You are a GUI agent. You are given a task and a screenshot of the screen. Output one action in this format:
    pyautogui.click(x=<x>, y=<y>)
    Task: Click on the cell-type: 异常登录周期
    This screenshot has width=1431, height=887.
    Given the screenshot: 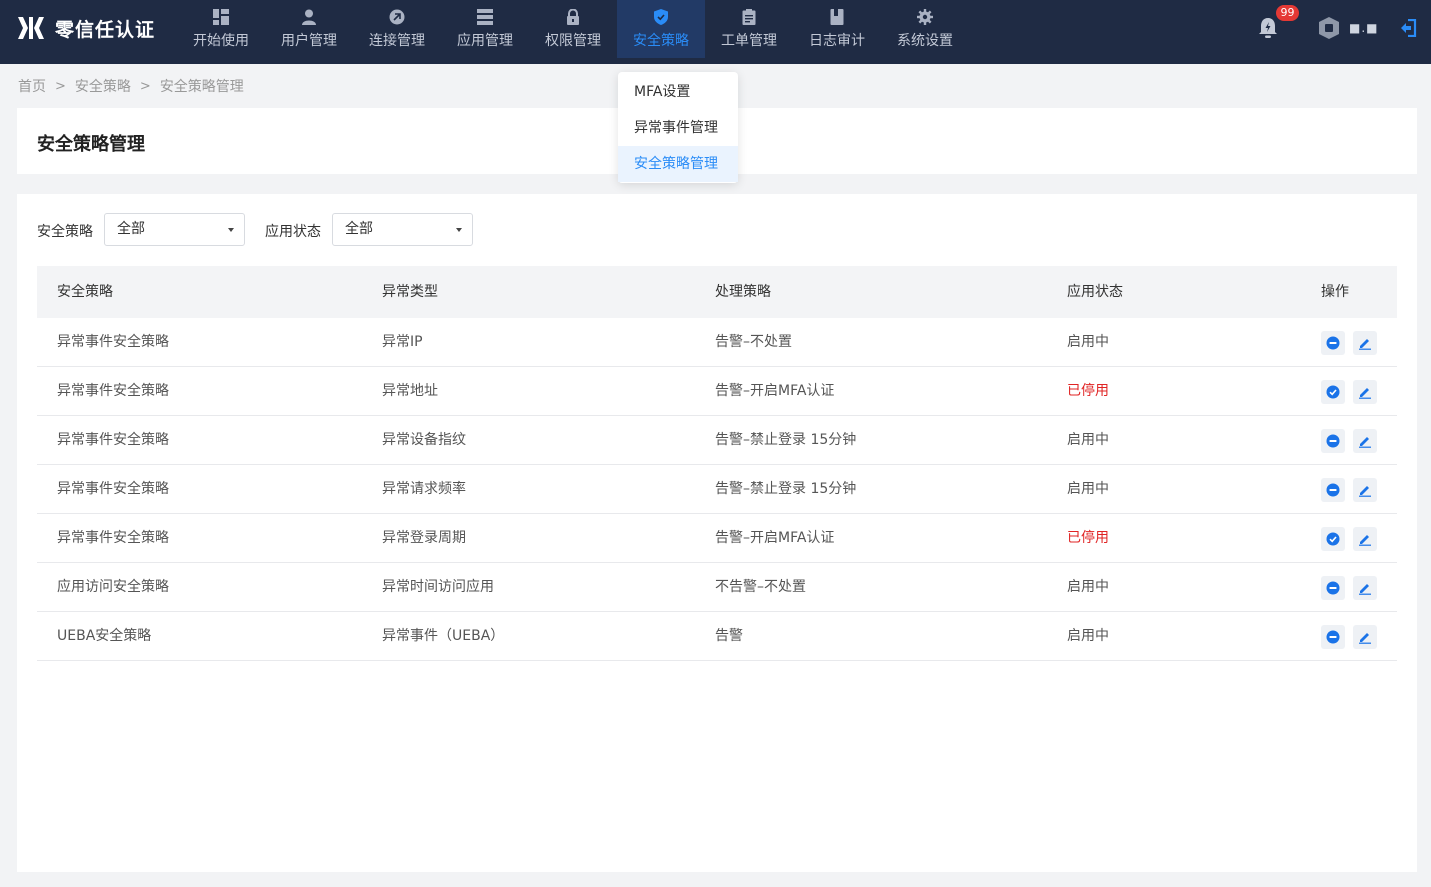 What is the action you would take?
    pyautogui.click(x=424, y=538)
    